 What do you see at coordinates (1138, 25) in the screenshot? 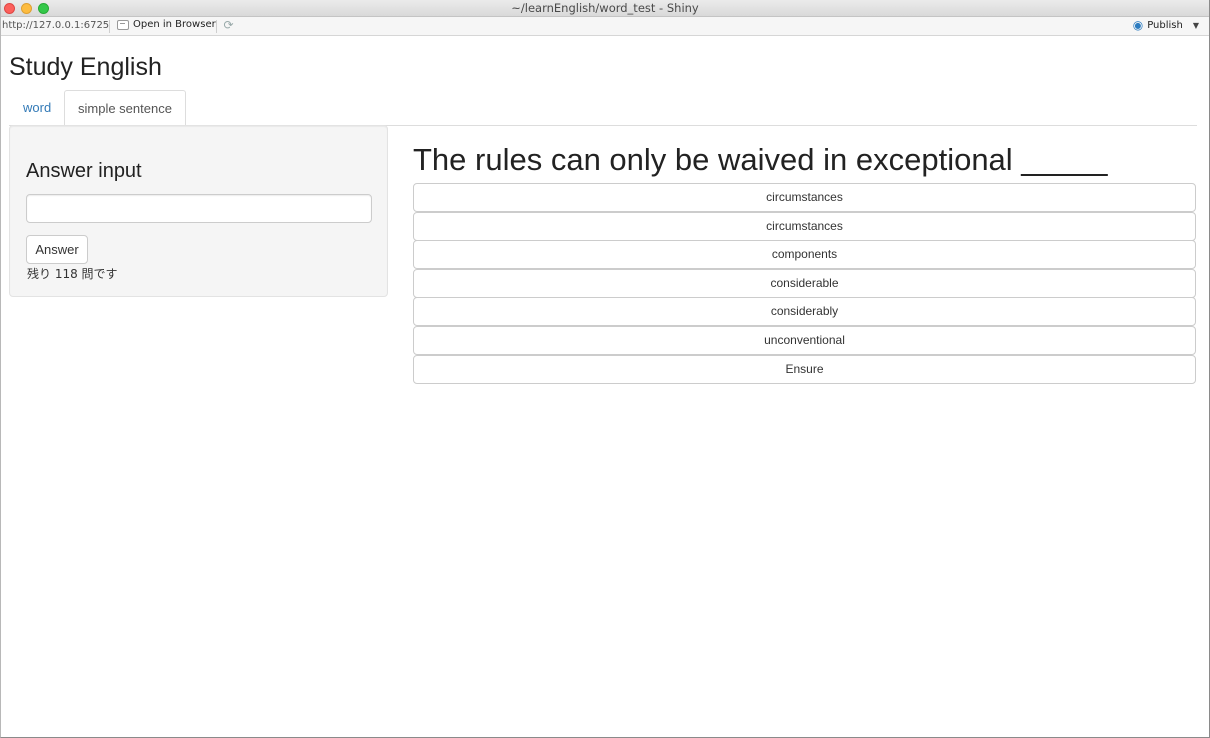
I see `publish-icon: ◉` at bounding box center [1138, 25].